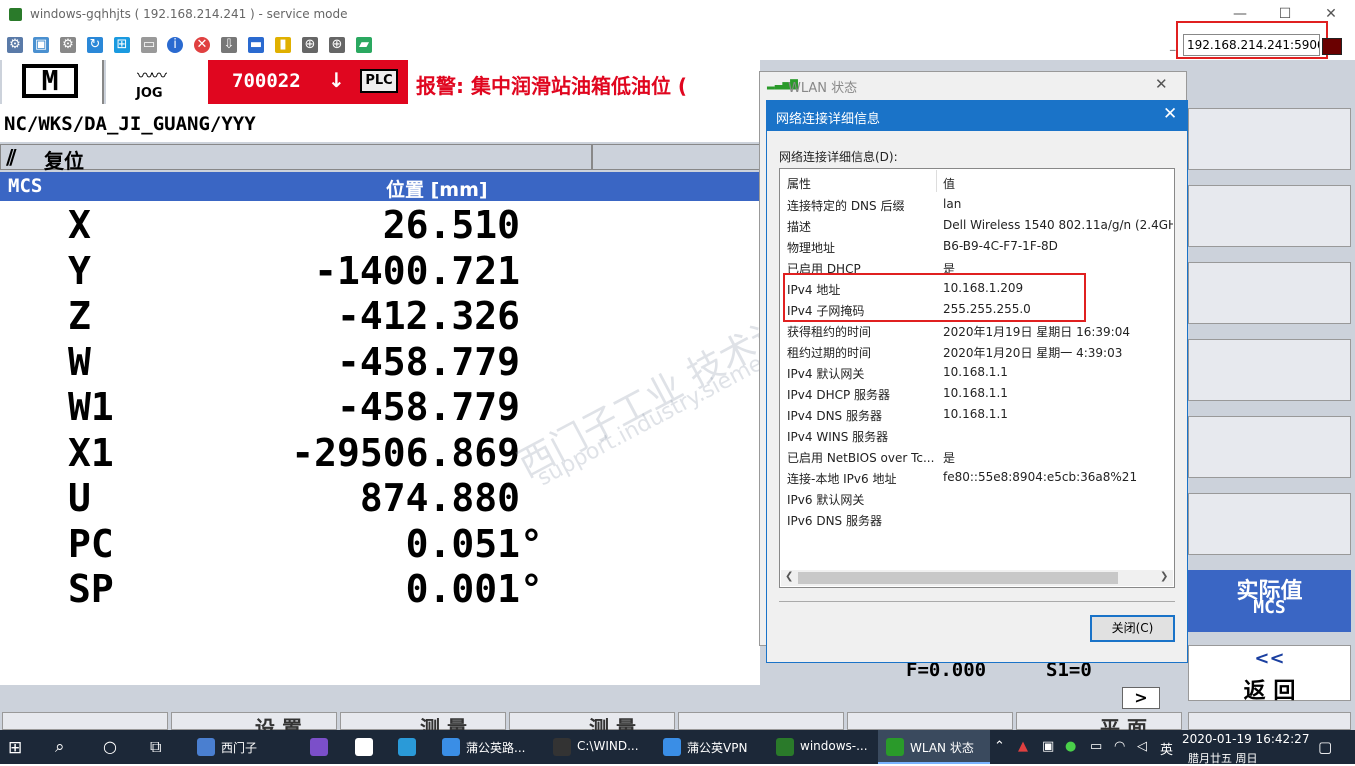  Describe the element at coordinates (95, 45) in the screenshot. I see `refresh-icon: ↻` at that location.